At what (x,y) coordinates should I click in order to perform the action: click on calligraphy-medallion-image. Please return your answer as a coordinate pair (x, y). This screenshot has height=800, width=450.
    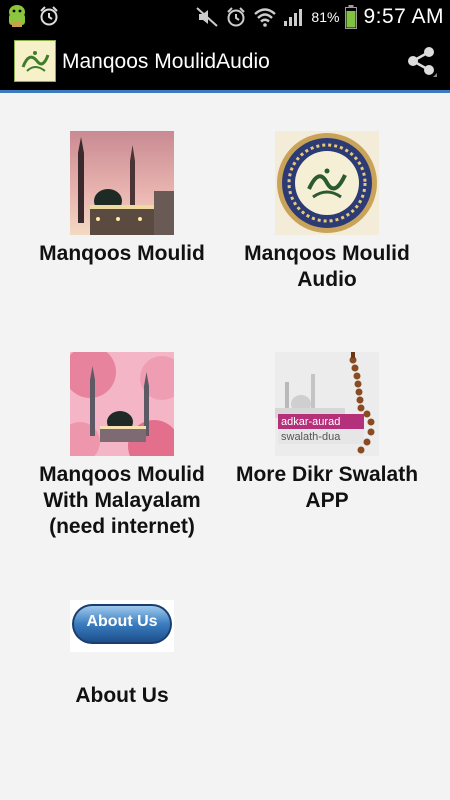
    Looking at the image, I should click on (327, 183).